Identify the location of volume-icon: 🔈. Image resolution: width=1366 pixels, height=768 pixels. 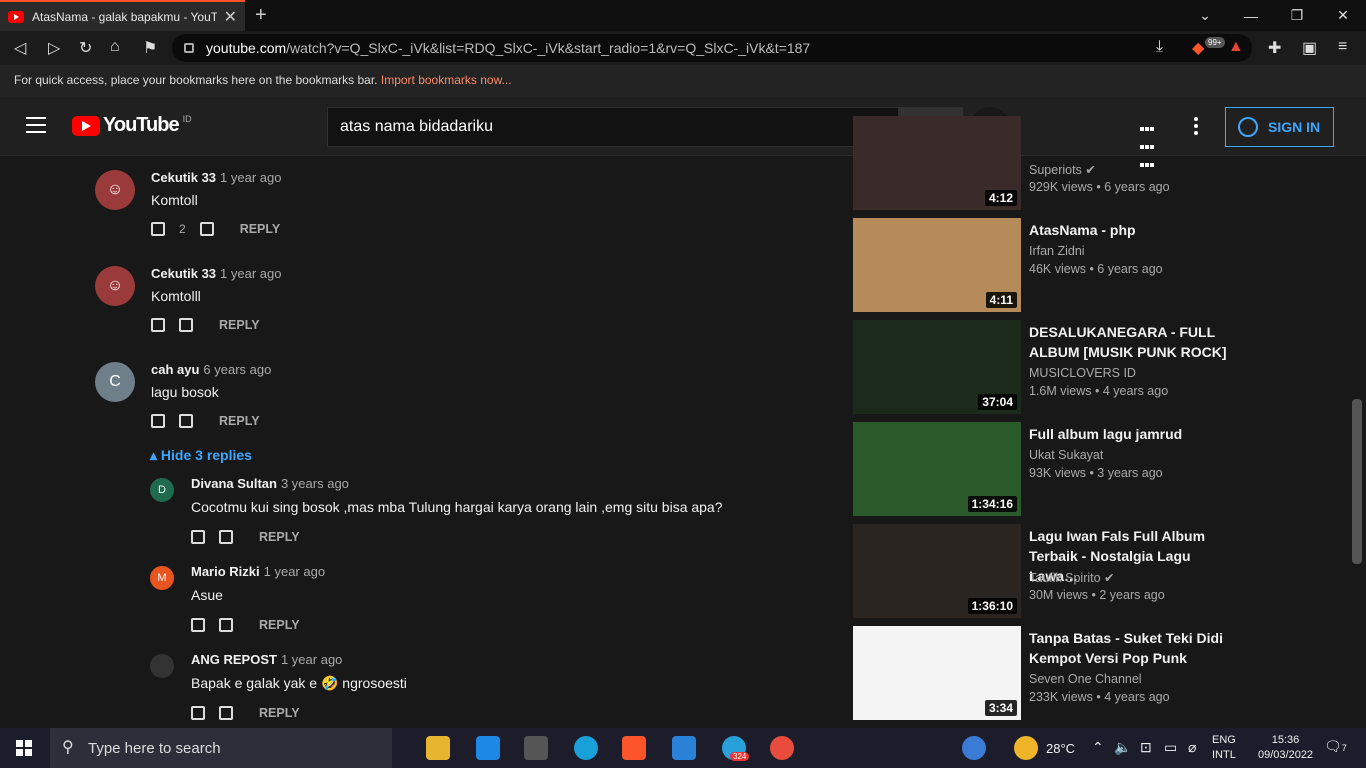
(1122, 747).